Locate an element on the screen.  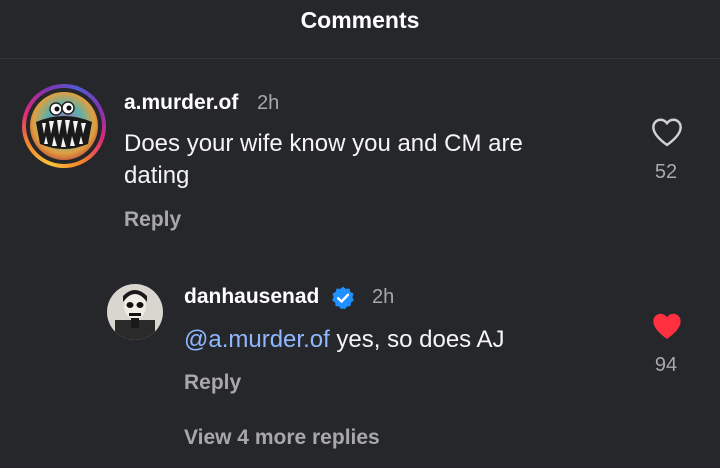
comments-header: Comments is located at coordinates (360, 29).